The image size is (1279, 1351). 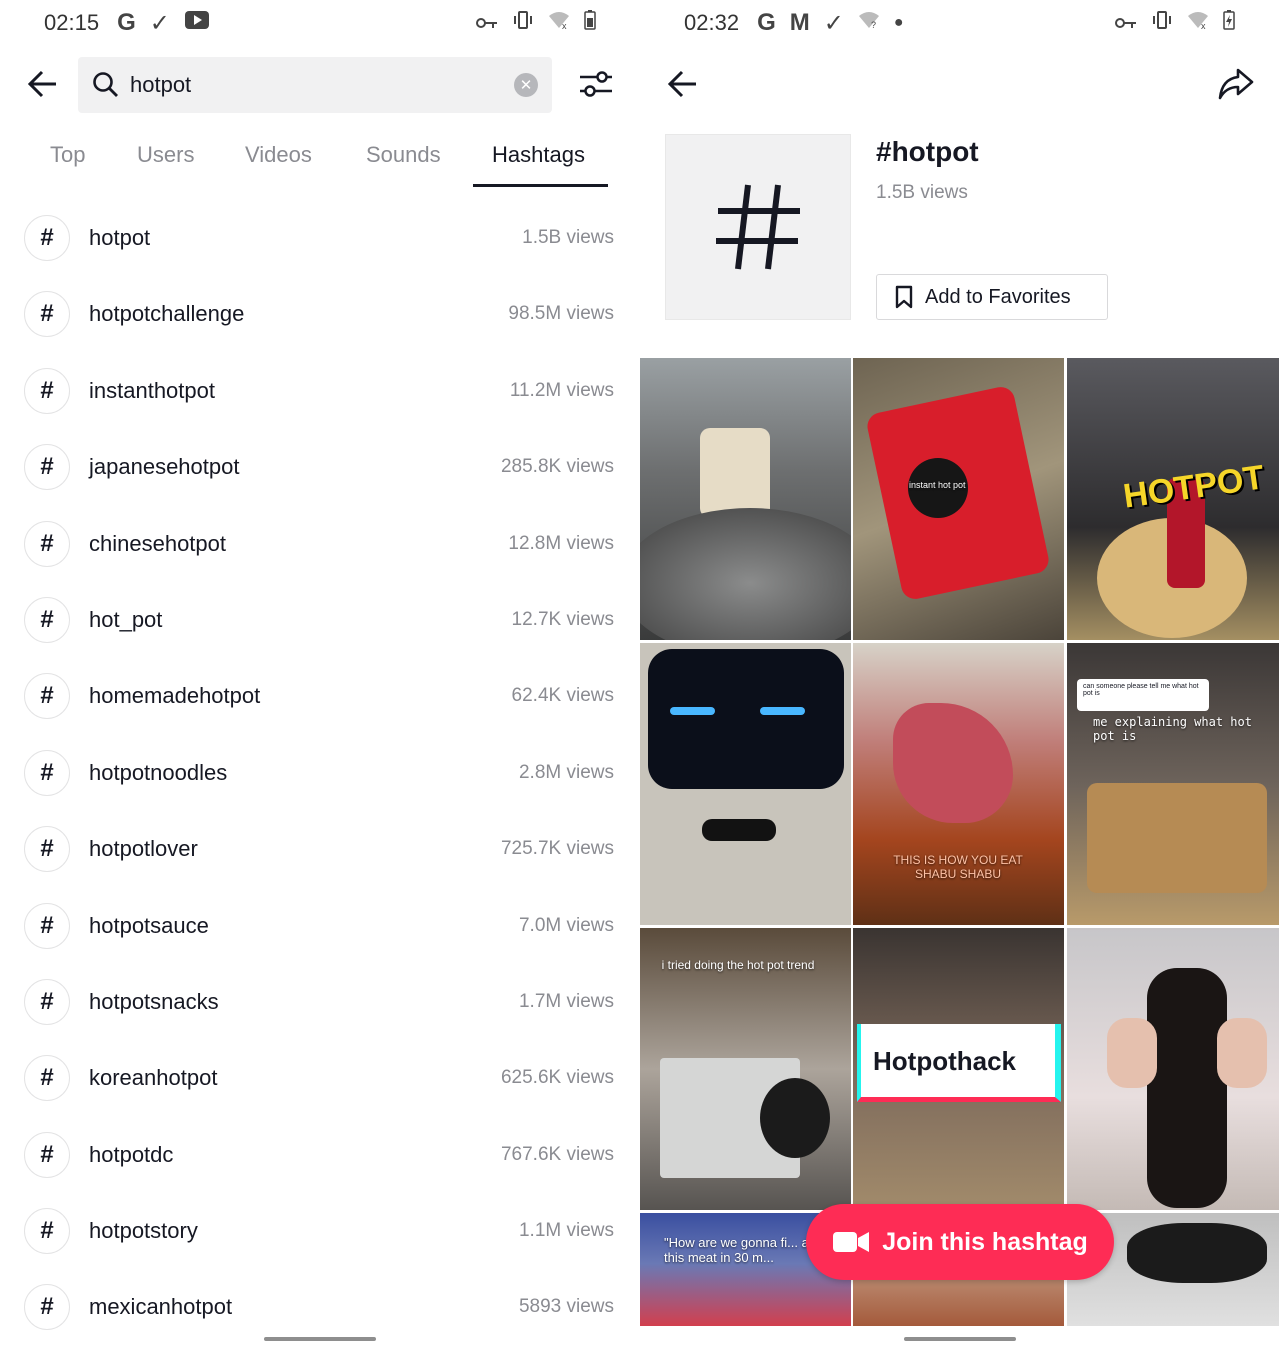 What do you see at coordinates (165, 155) in the screenshot?
I see `tab-users: Users` at bounding box center [165, 155].